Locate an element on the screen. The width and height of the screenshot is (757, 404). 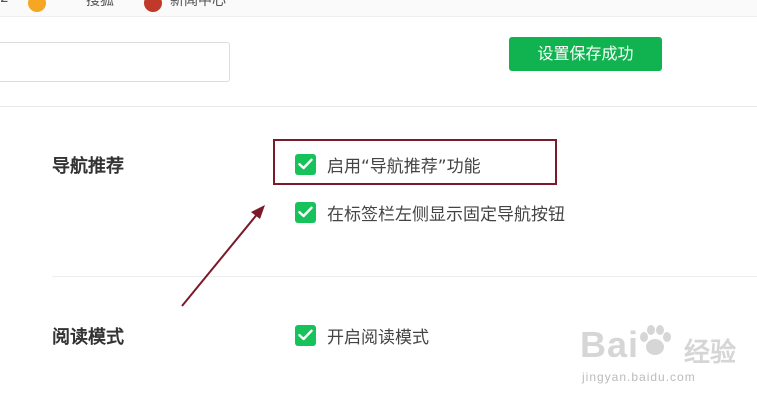
baidu-paw-icon is located at coordinates (655, 340).